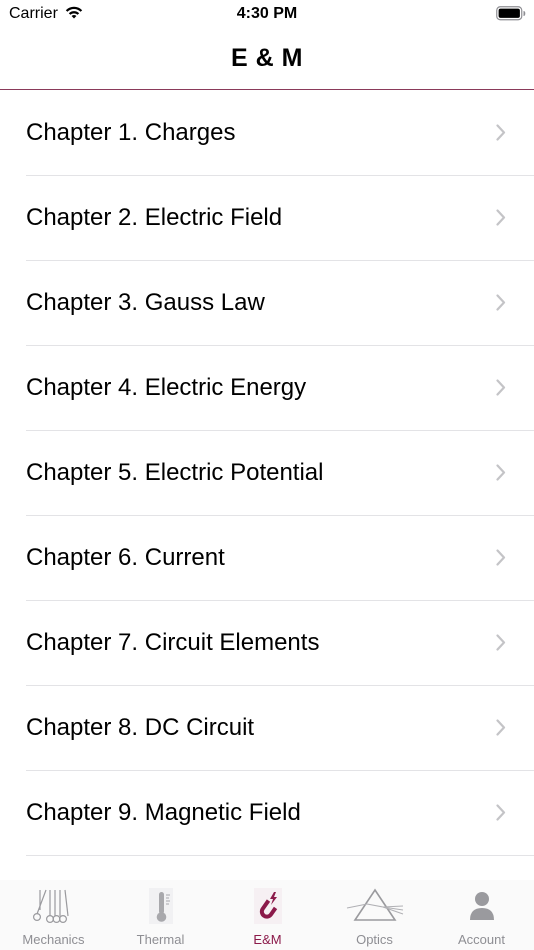 This screenshot has width=534, height=950. I want to click on tab-label: Optics, so click(374, 939).